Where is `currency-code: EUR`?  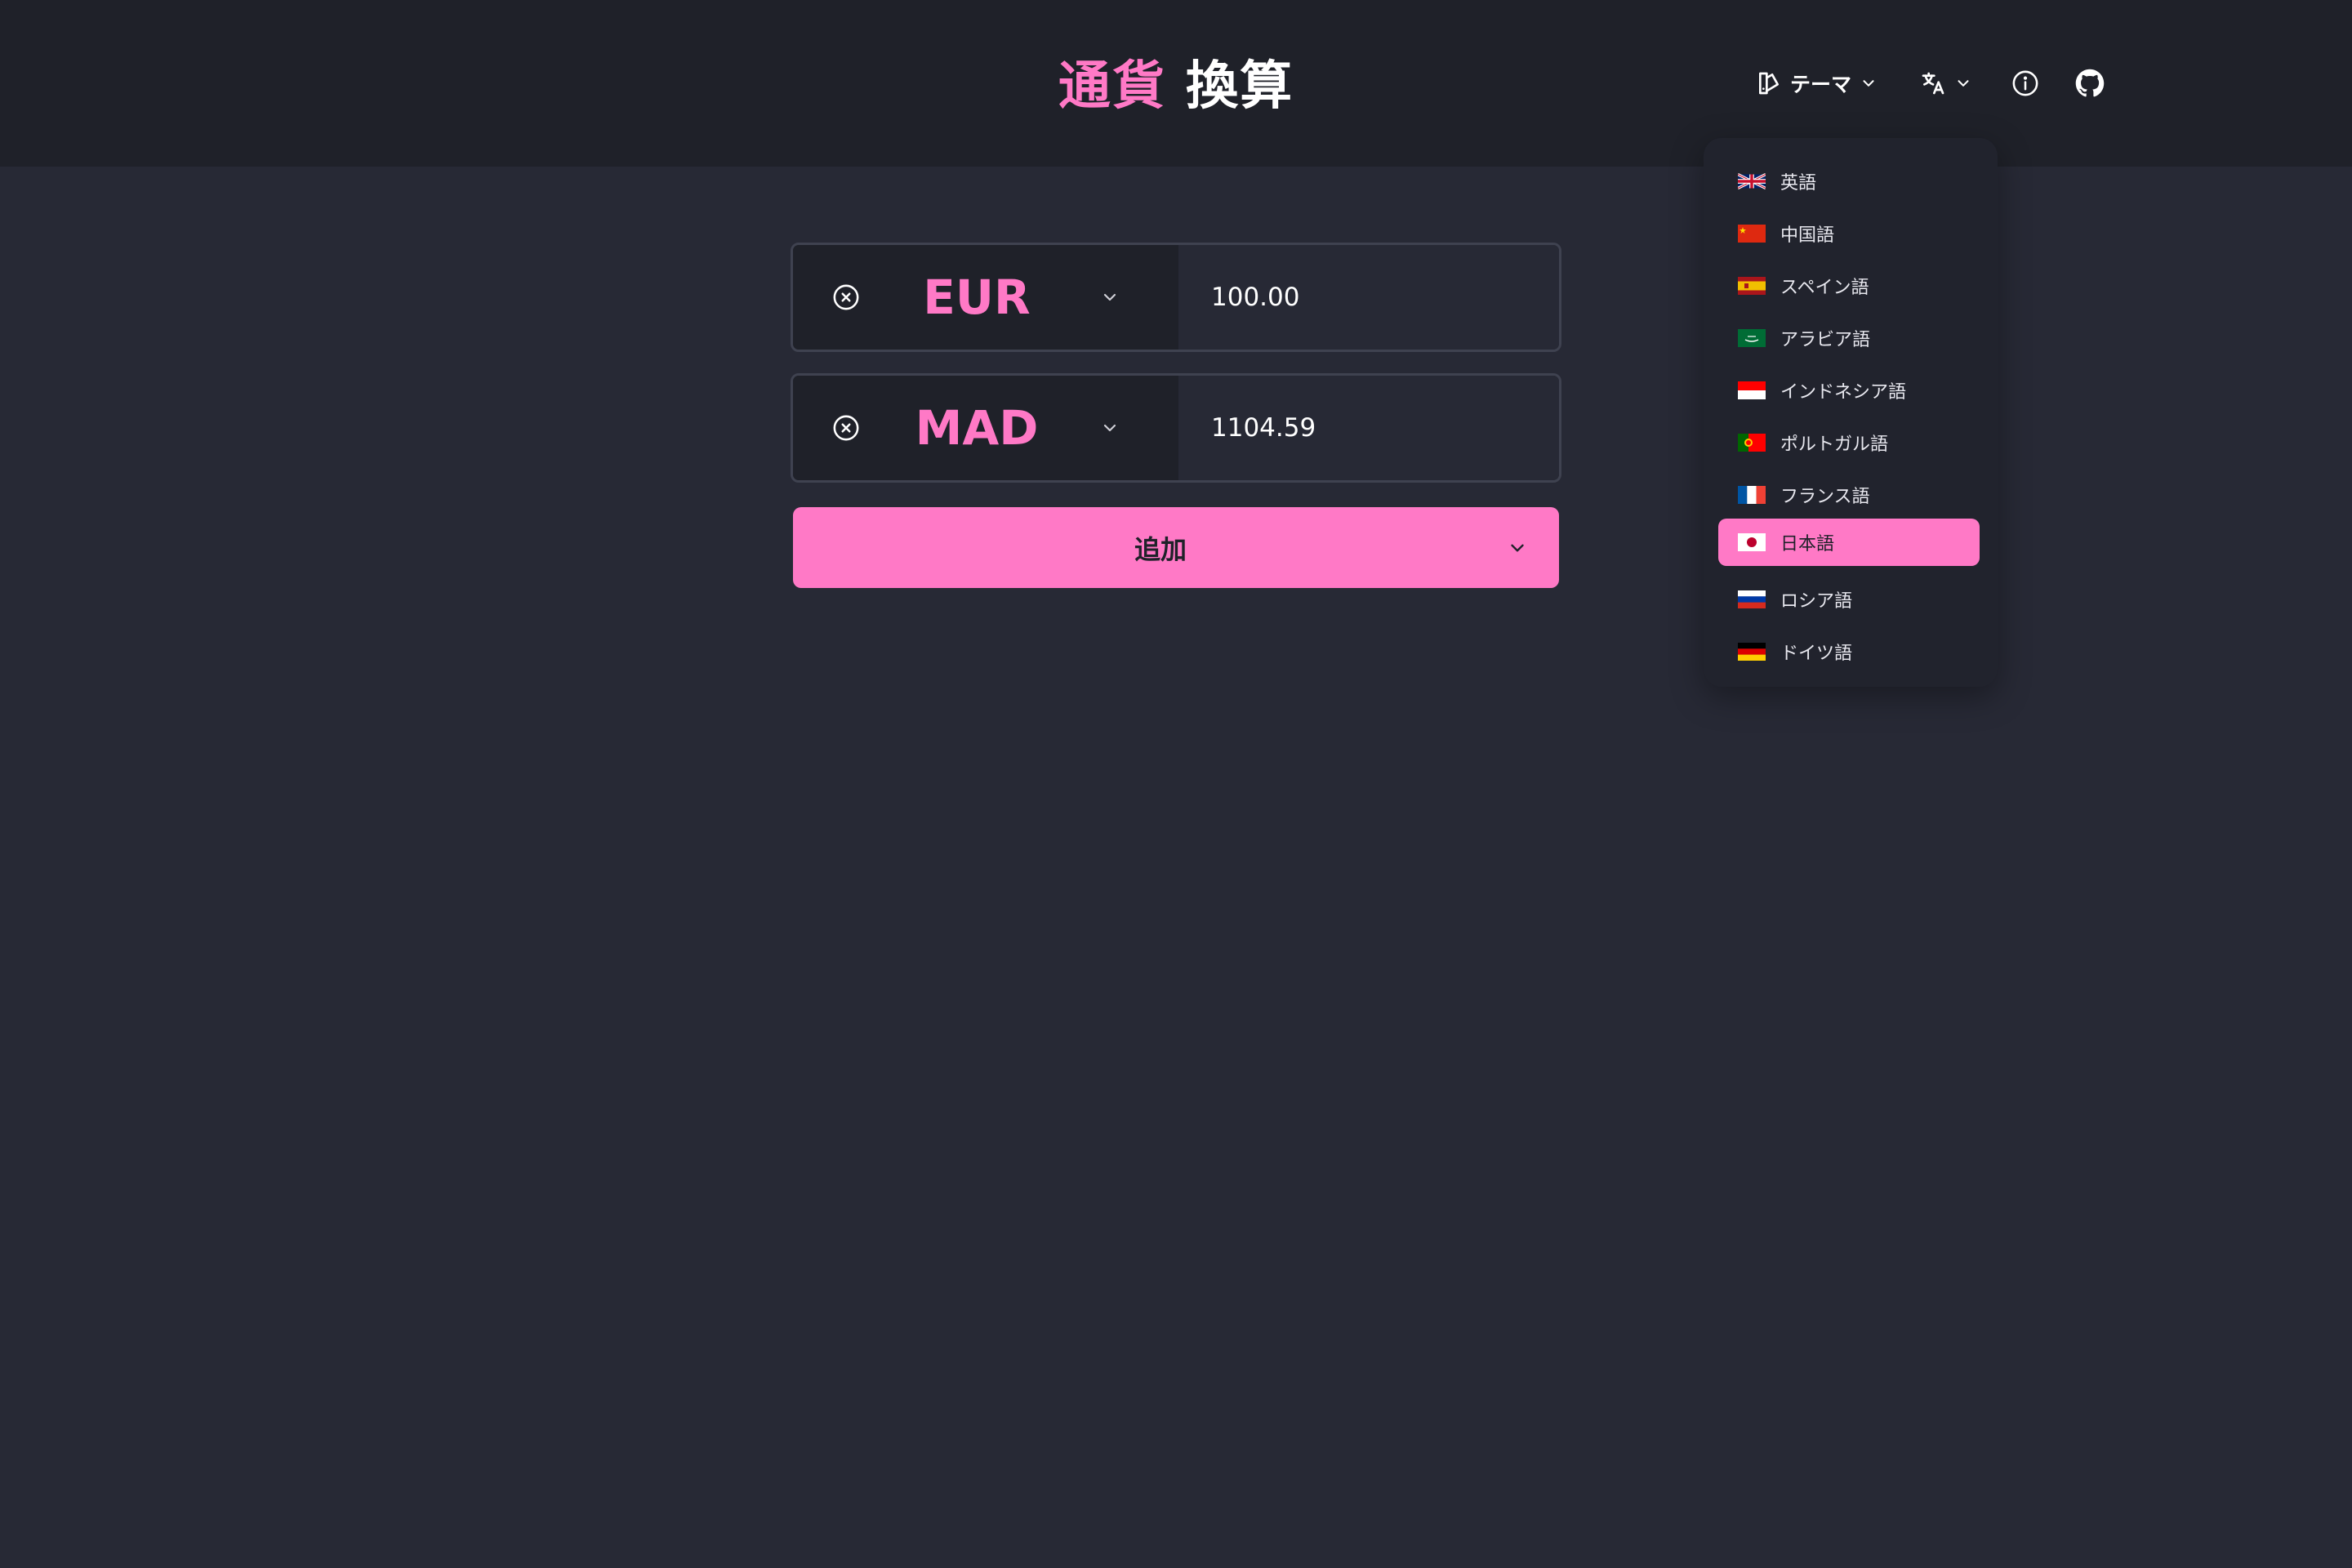
currency-code: EUR is located at coordinates (976, 297).